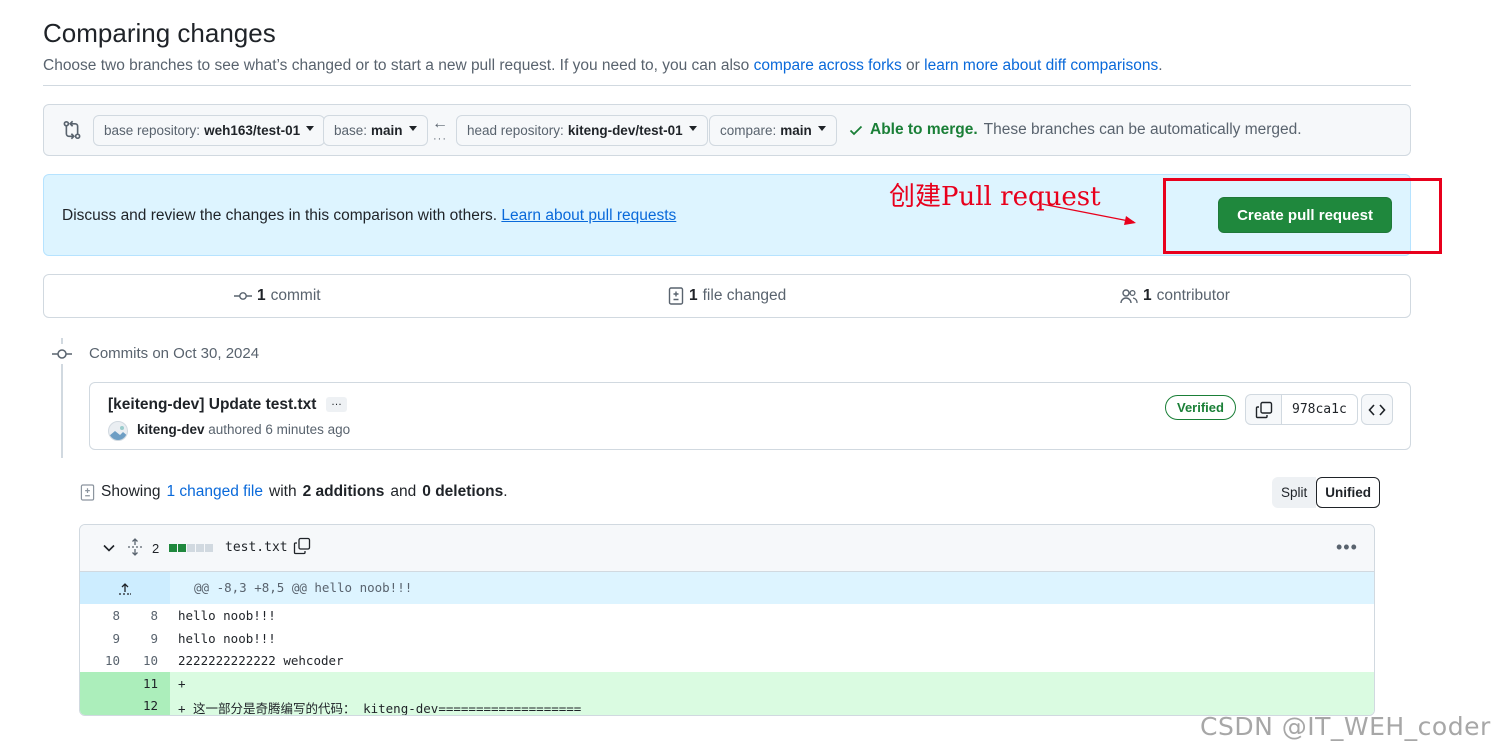  I want to click on diff-line-code: hello noob!!!, so click(227, 638).